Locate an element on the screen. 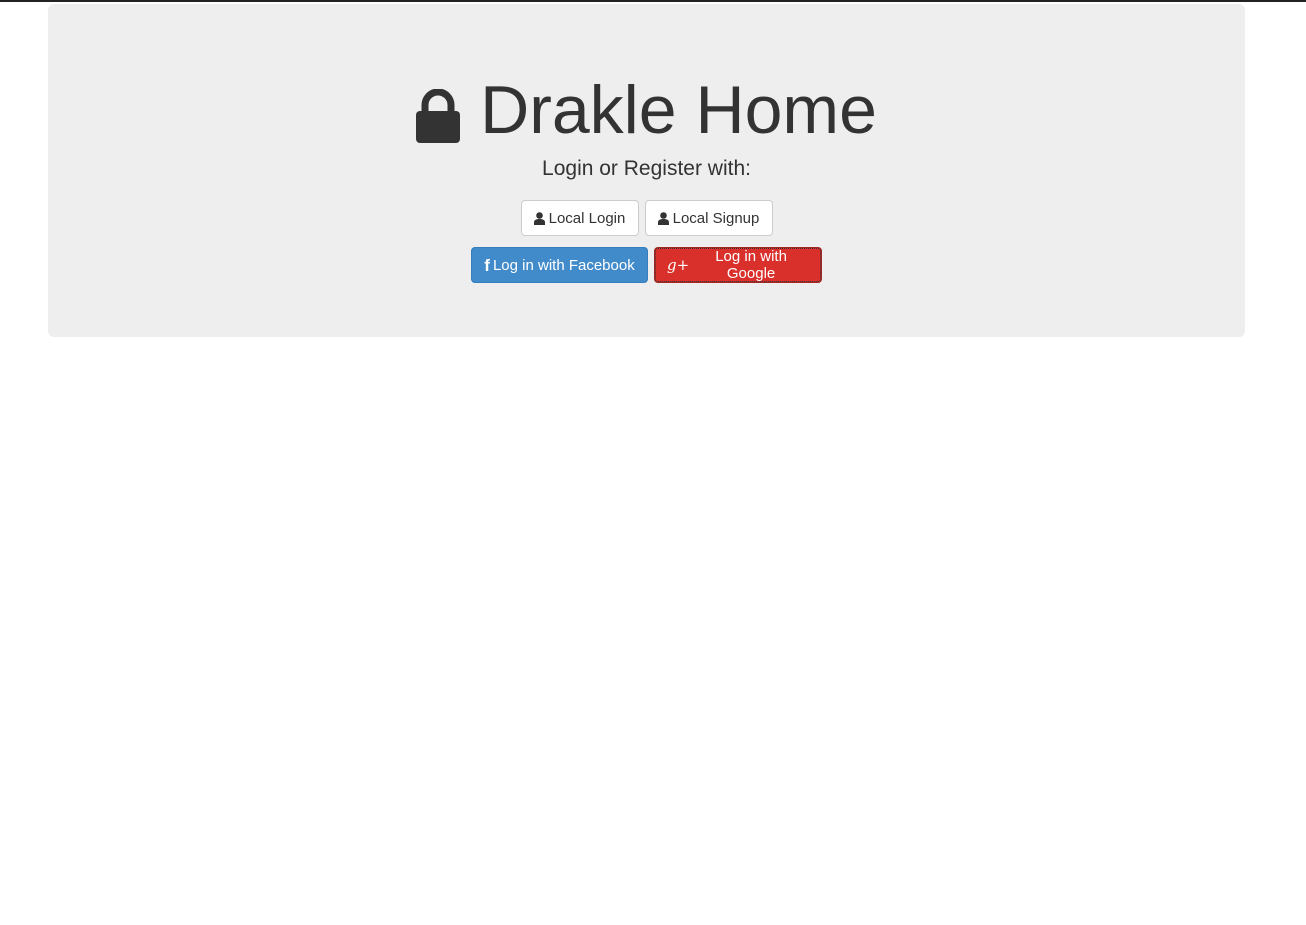 The height and width of the screenshot is (925, 1306). local-auth-row: Local Login Local Signup is located at coordinates (646, 218).